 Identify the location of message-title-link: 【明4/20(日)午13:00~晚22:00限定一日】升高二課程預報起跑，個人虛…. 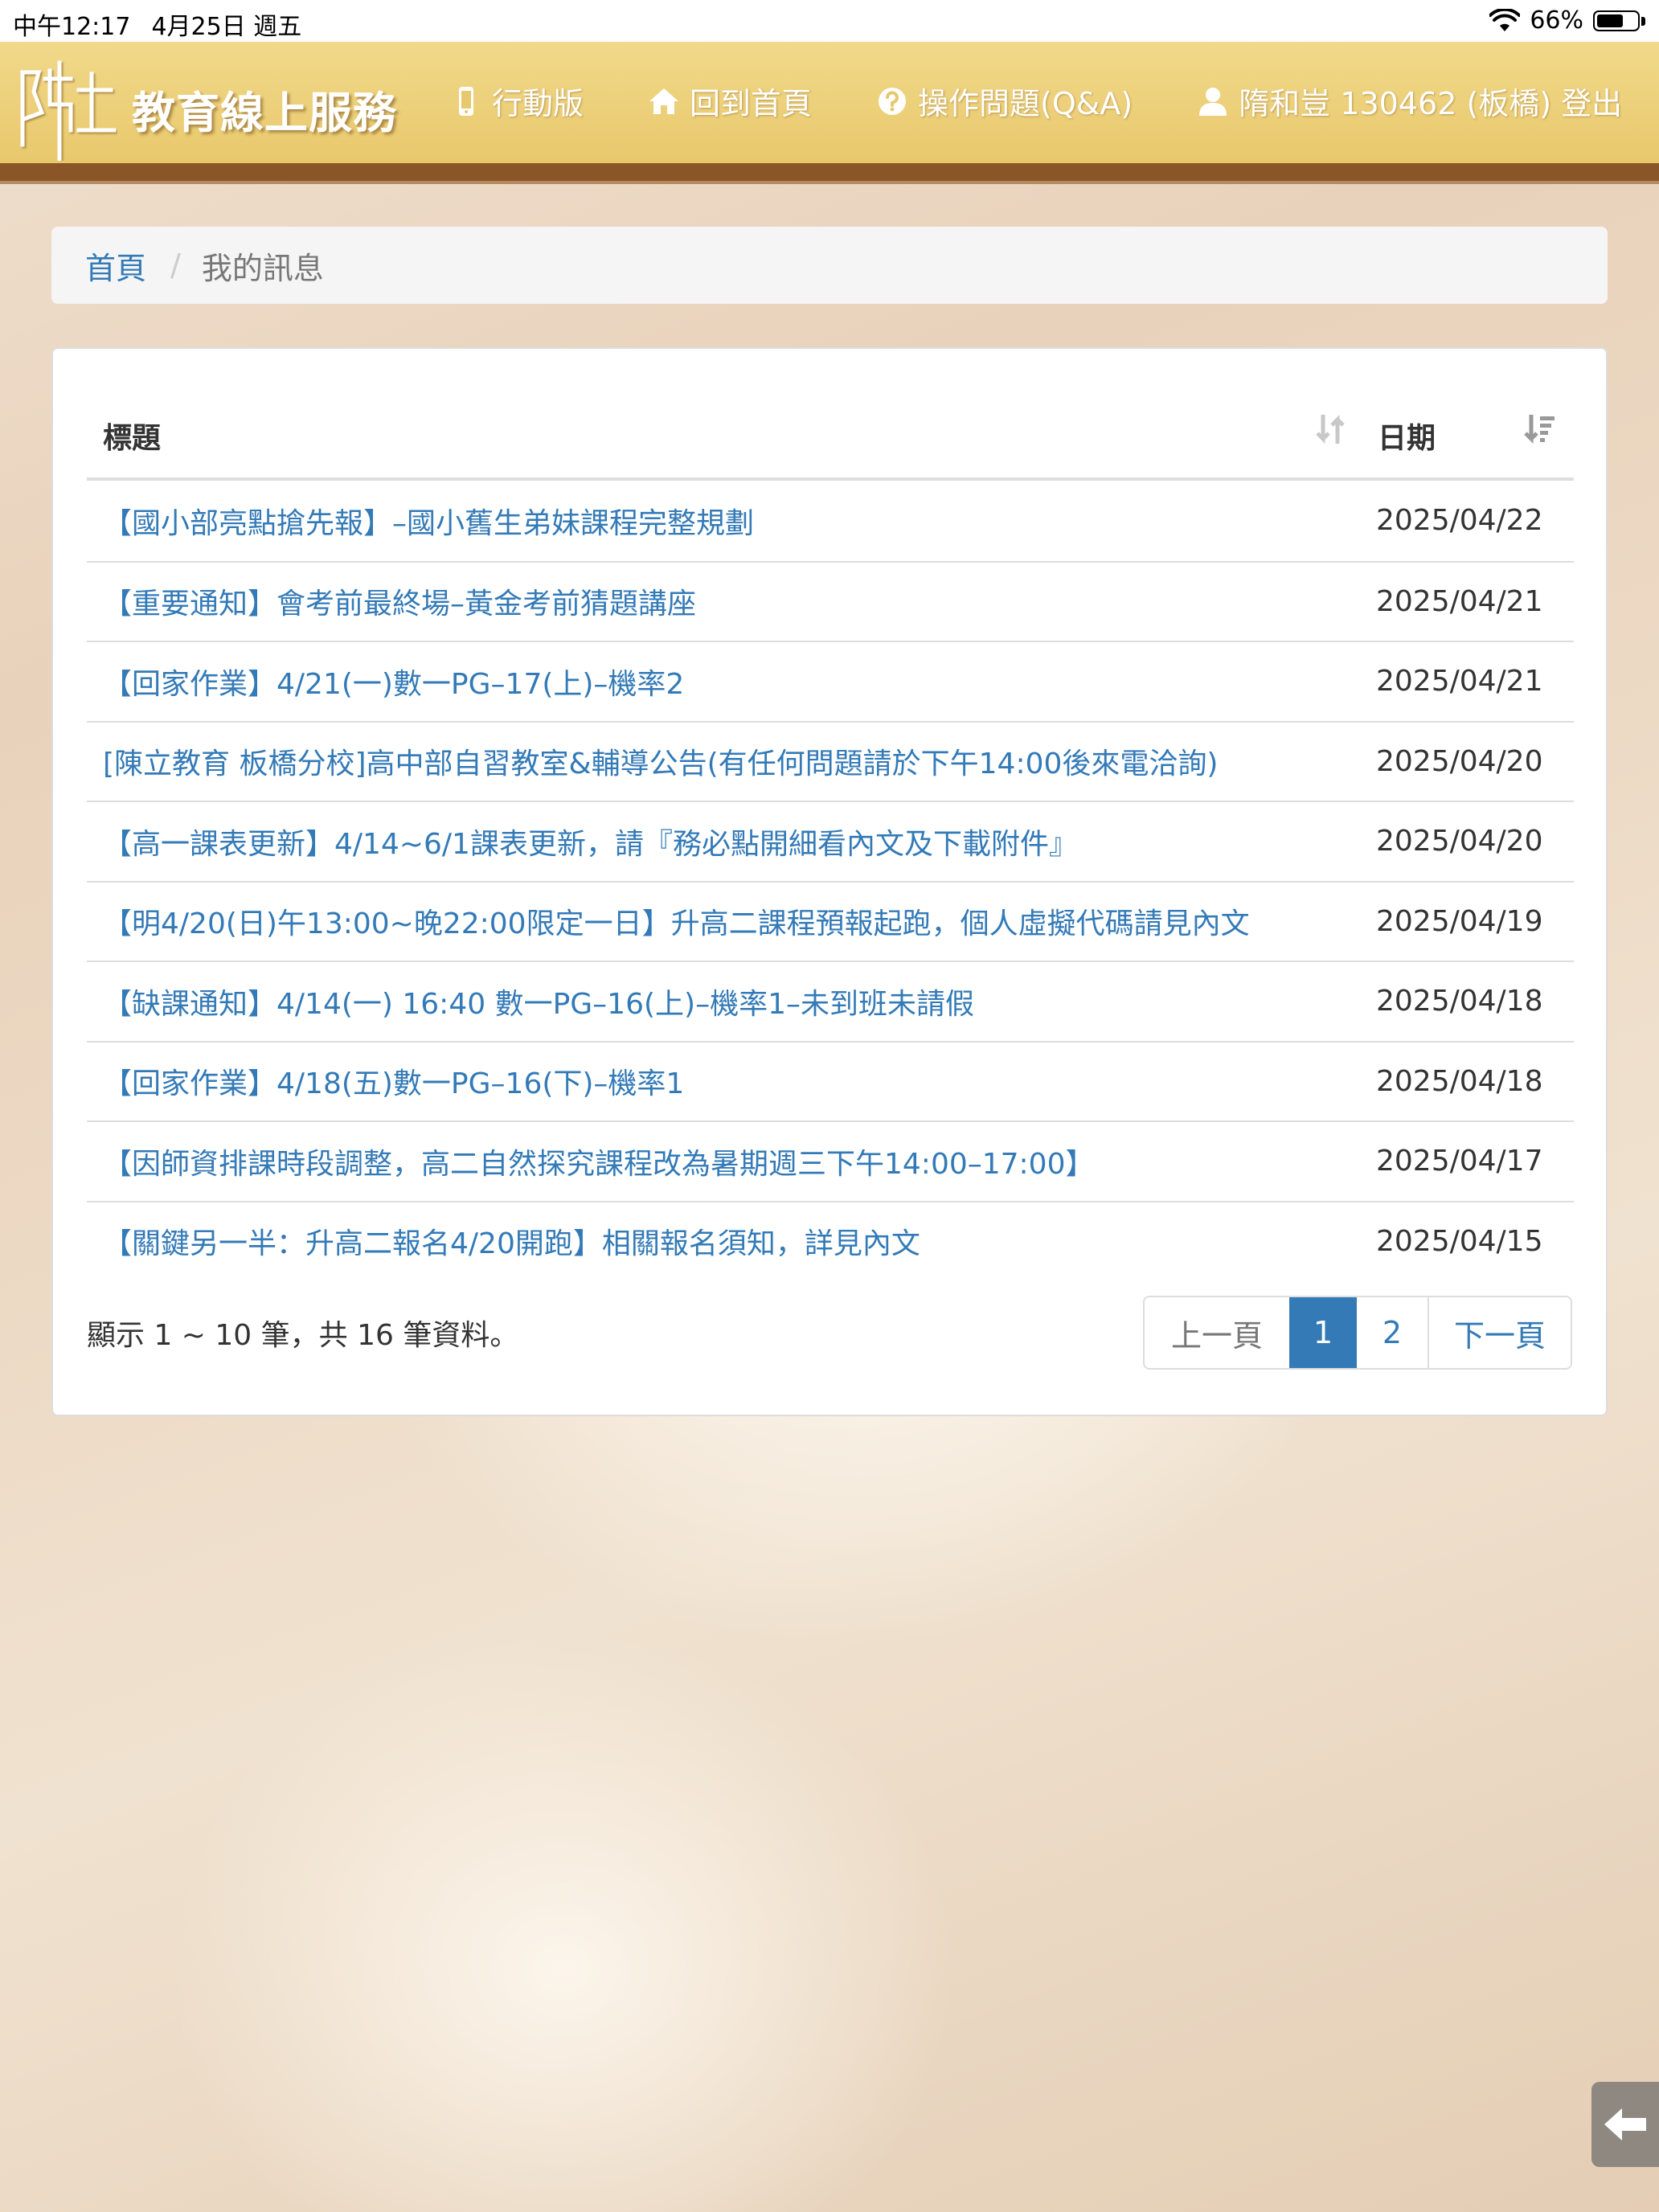
(724, 921).